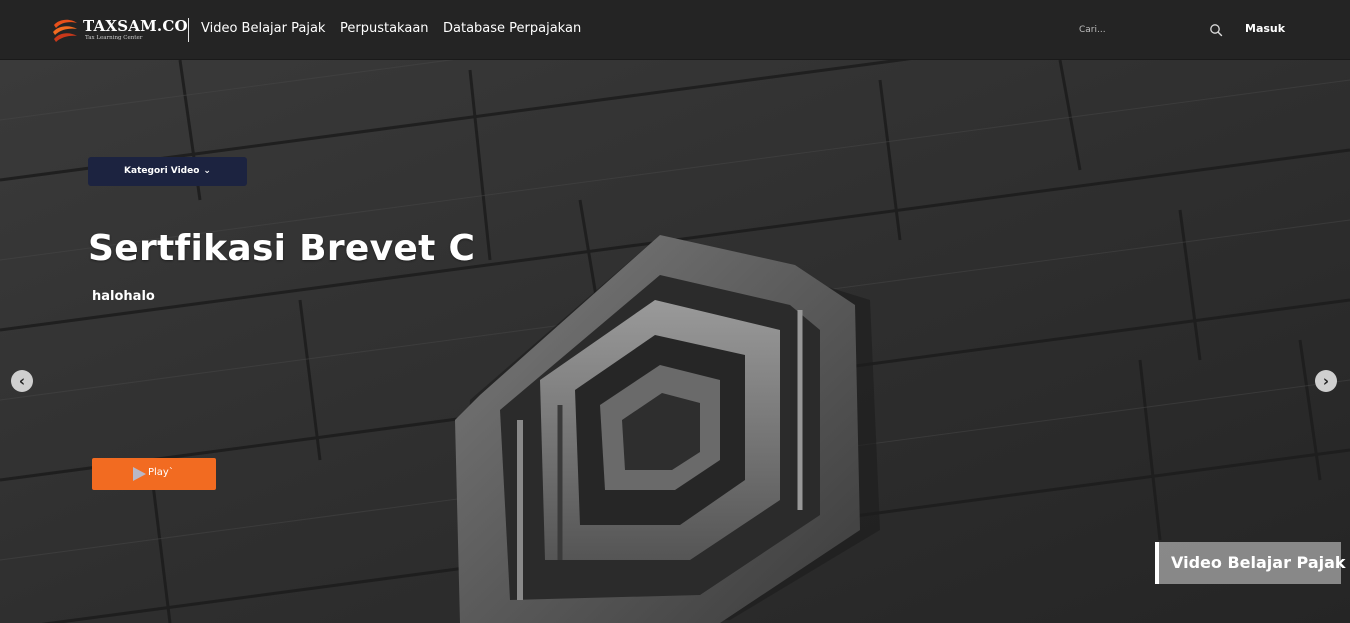 The height and width of the screenshot is (623, 1350). Describe the element at coordinates (1139, 30) in the screenshot. I see `search-input` at that location.